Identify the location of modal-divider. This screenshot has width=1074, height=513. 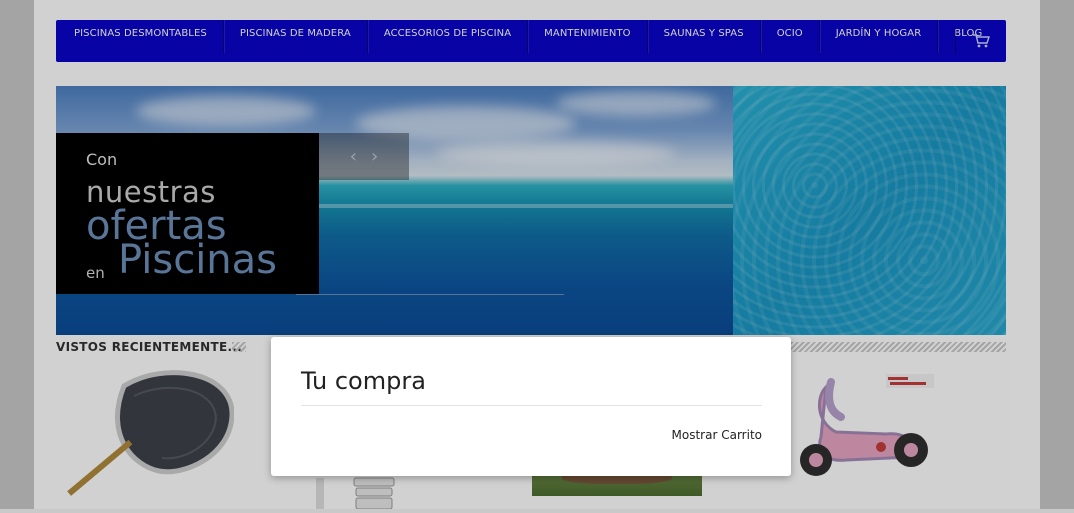
(531, 405).